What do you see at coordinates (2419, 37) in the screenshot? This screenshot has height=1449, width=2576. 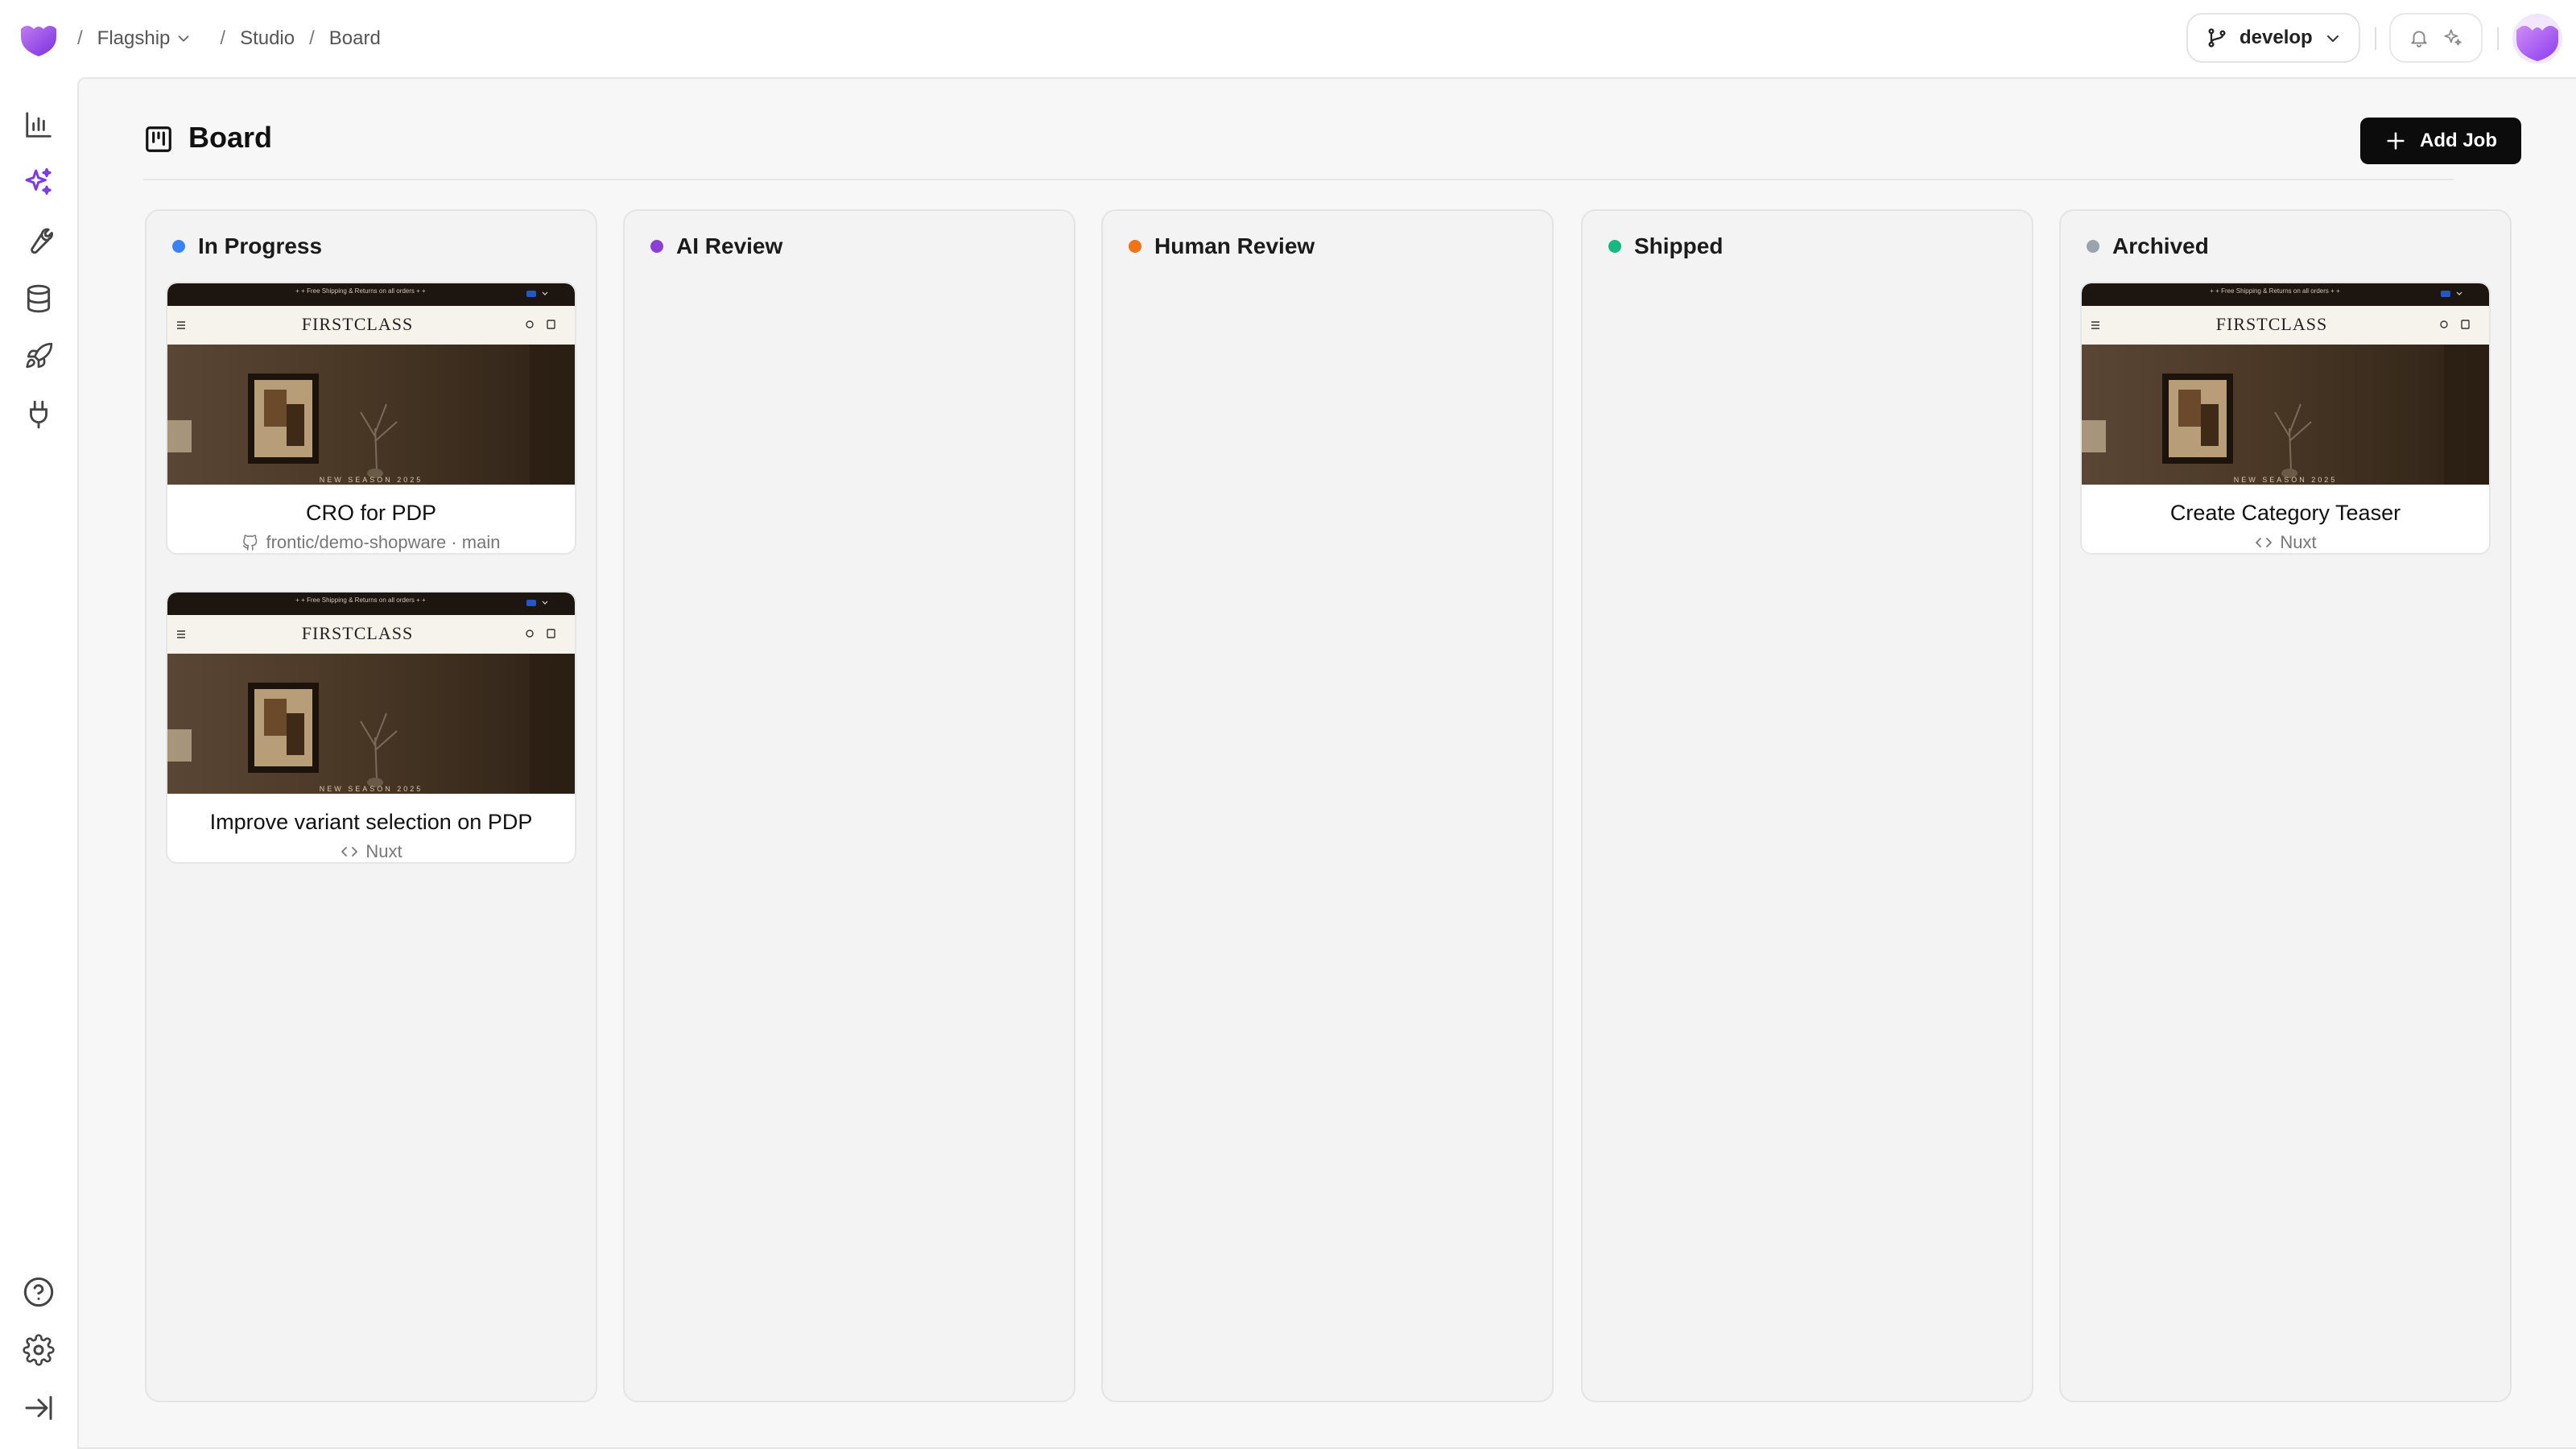 I see `bell-icon` at bounding box center [2419, 37].